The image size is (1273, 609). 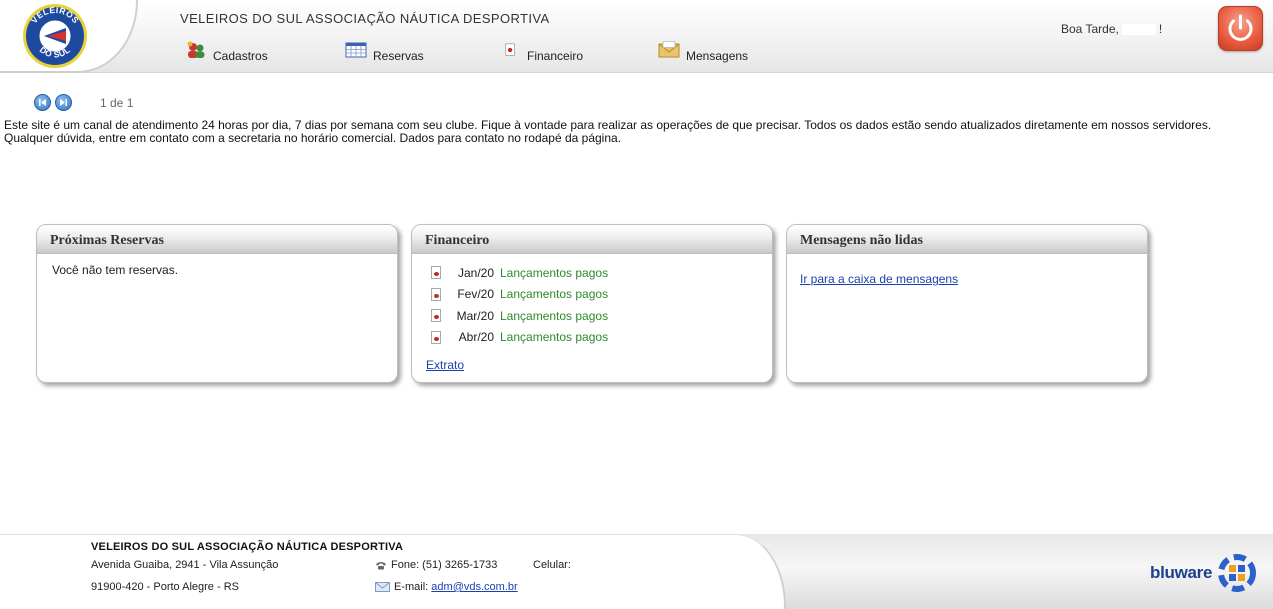 I want to click on nav-reservas-label: Reservas, so click(x=398, y=56).